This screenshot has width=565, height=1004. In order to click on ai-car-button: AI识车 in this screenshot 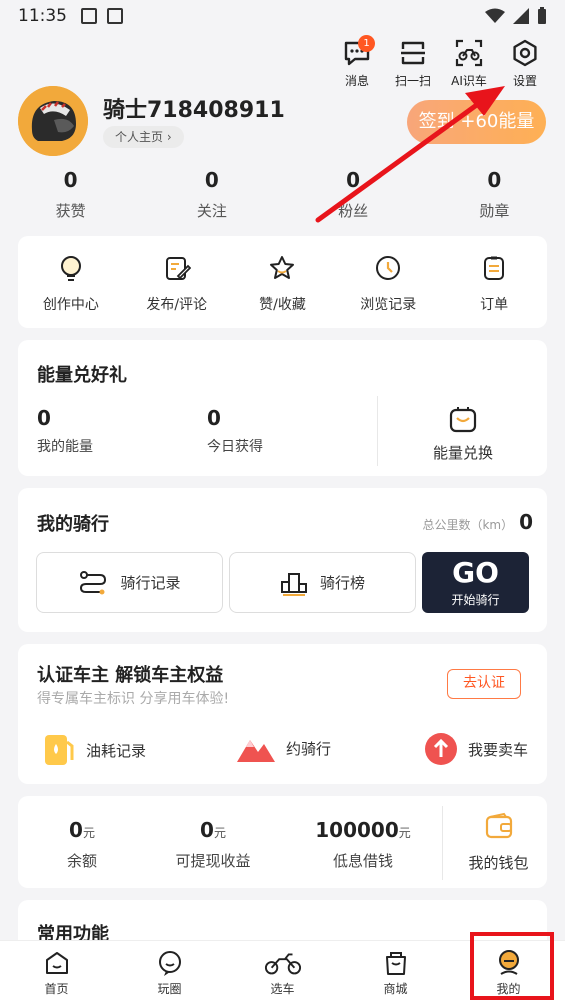, I will do `click(469, 63)`.